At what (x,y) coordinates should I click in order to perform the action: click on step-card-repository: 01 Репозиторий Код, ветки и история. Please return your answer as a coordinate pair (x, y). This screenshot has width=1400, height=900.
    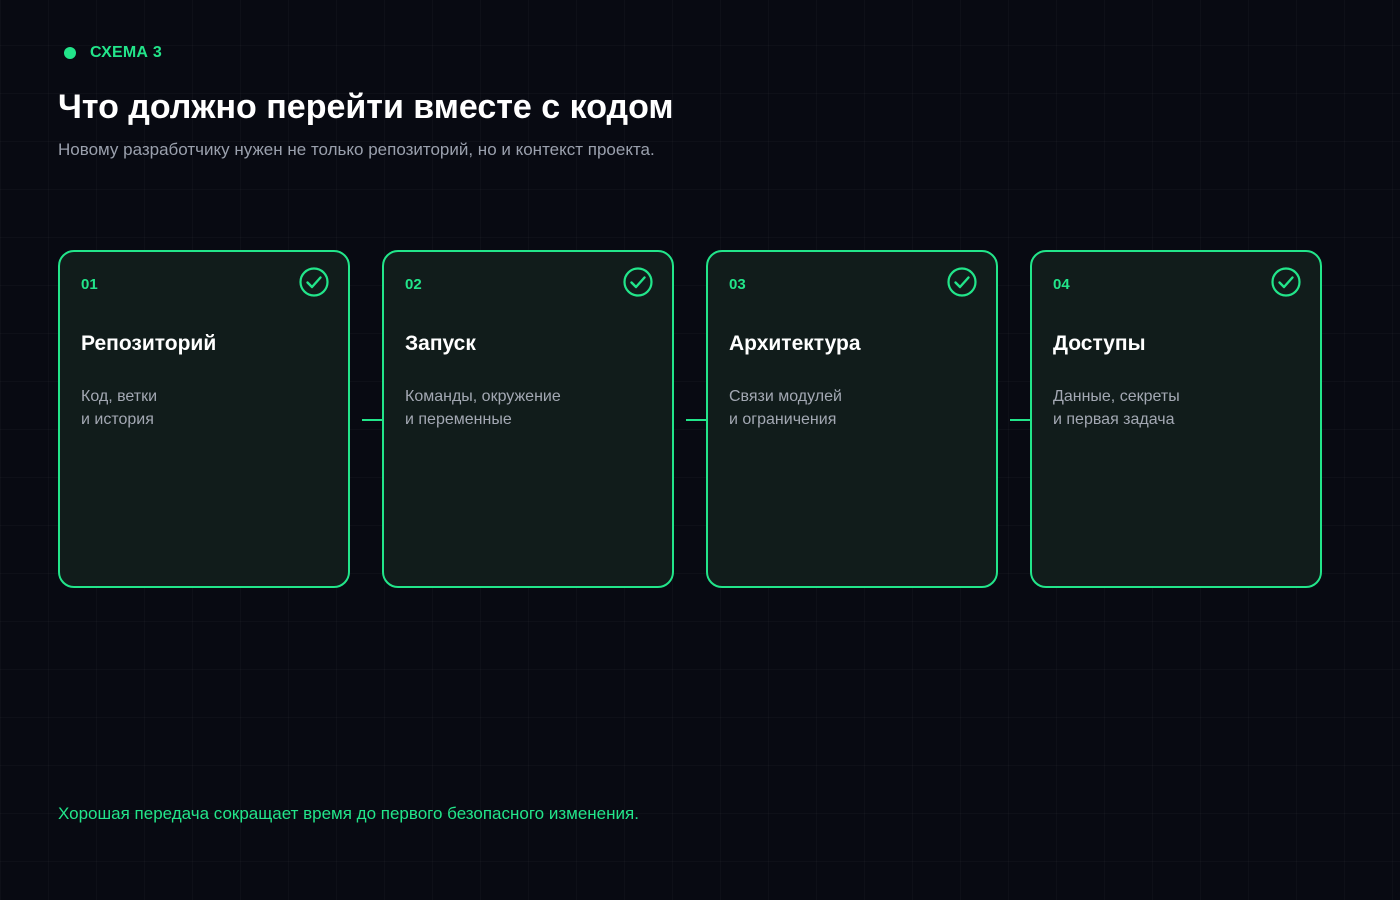
    Looking at the image, I should click on (204, 419).